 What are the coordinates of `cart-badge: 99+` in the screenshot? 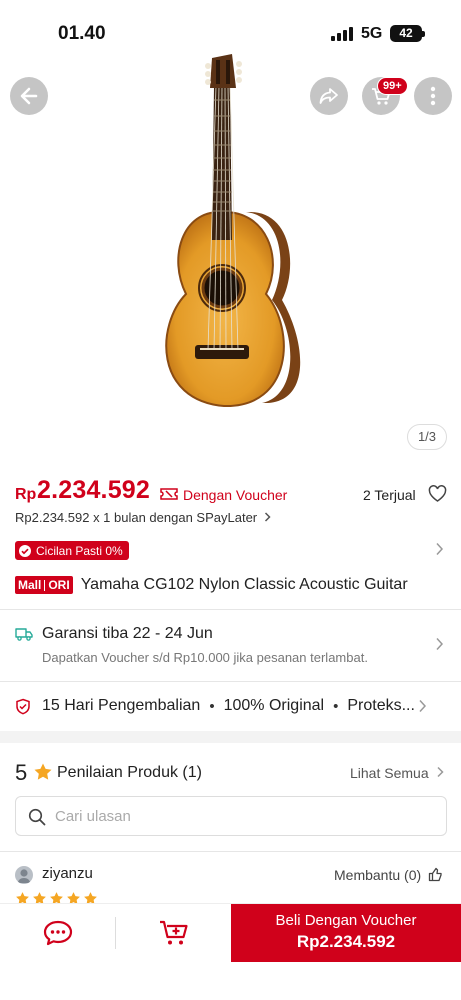 It's located at (392, 86).